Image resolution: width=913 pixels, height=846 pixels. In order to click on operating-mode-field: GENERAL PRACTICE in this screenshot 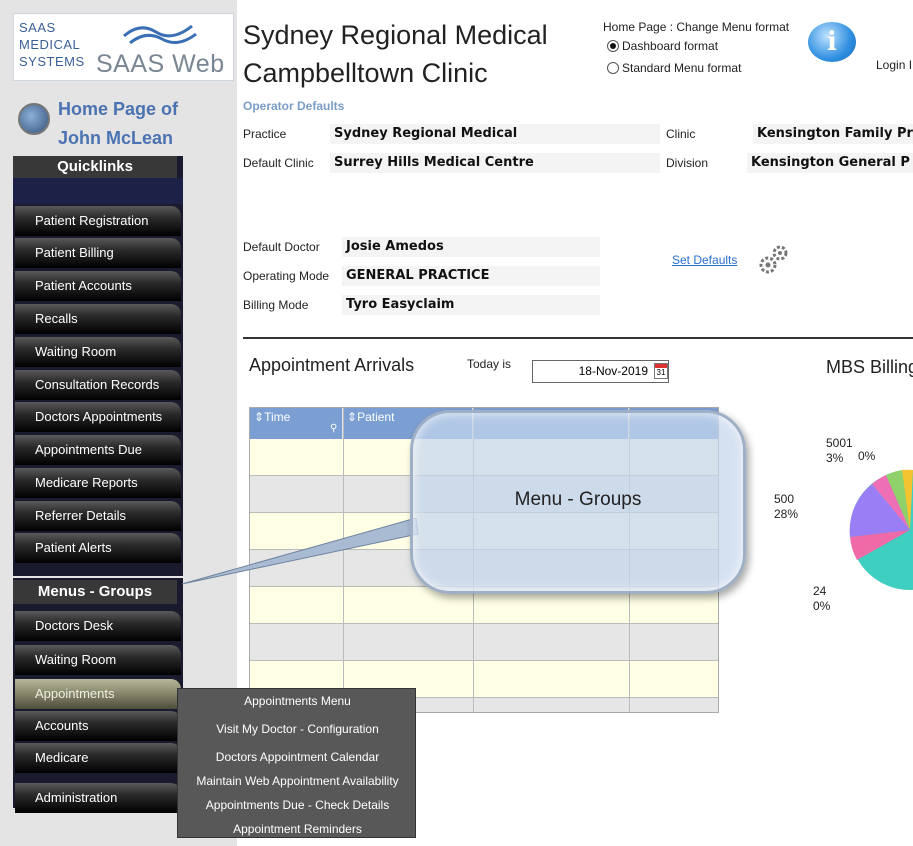, I will do `click(471, 276)`.